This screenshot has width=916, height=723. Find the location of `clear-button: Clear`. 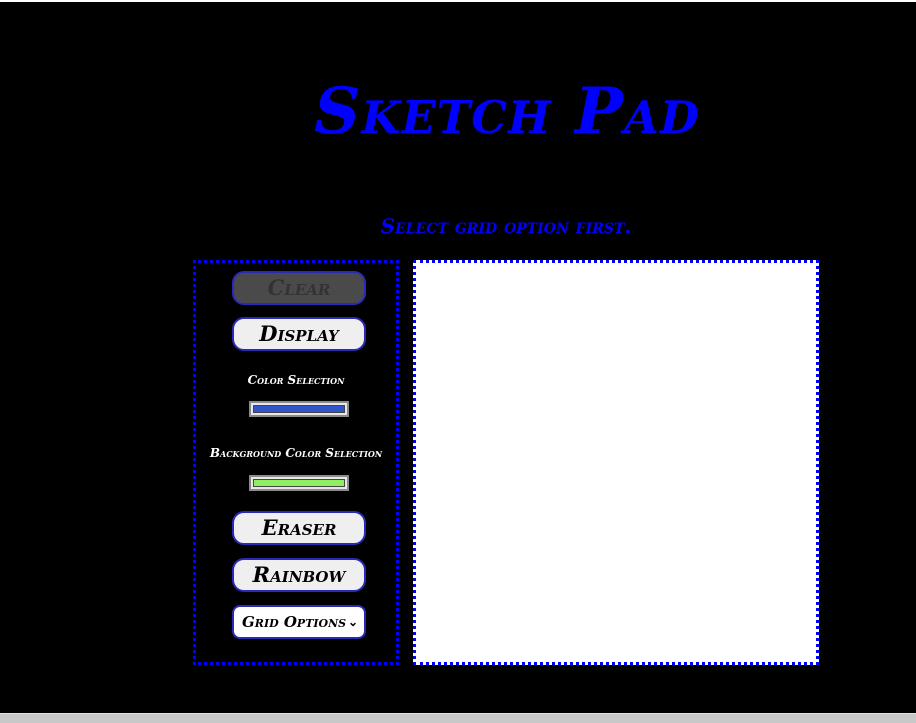

clear-button: Clear is located at coordinates (299, 288).